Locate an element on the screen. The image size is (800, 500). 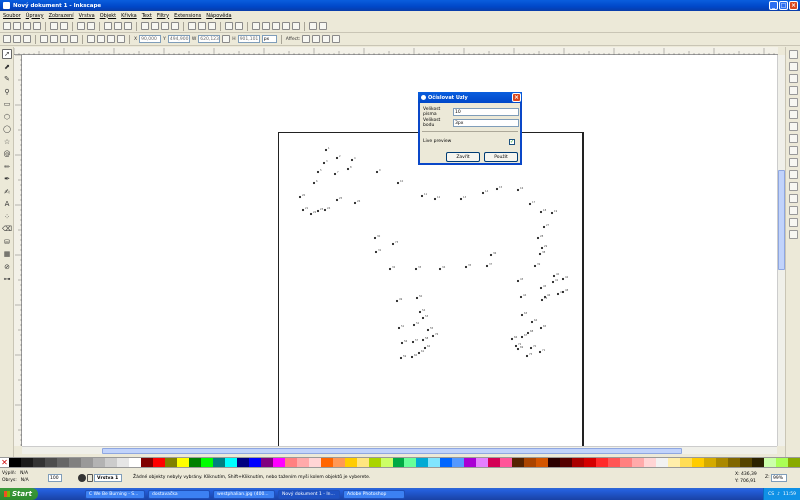
snap-intersections-icon is located at coordinates (793, 138).